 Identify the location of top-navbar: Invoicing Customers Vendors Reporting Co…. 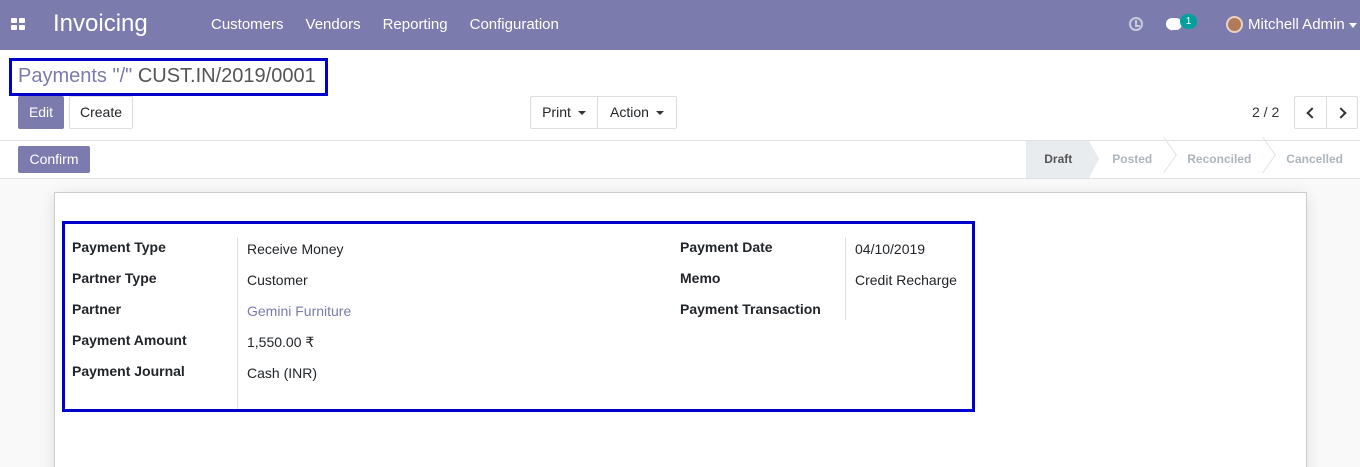
(680, 25).